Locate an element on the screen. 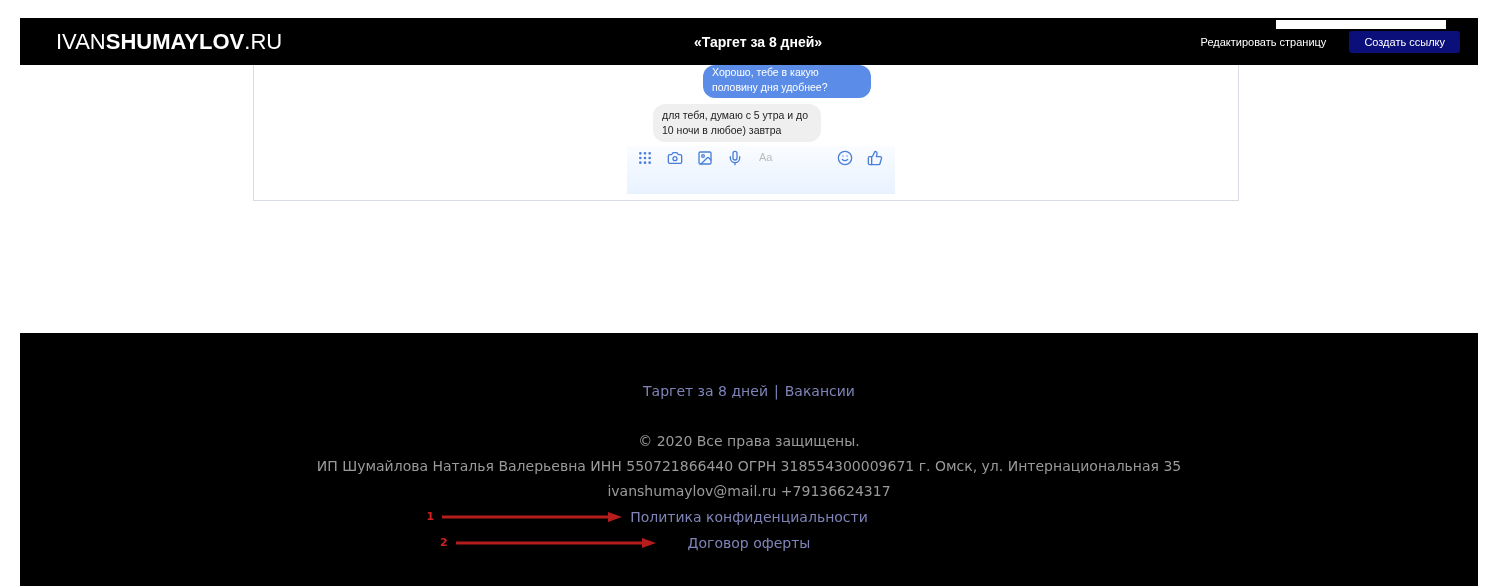 This screenshot has width=1486, height=586. smile-icon is located at coordinates (845, 158).